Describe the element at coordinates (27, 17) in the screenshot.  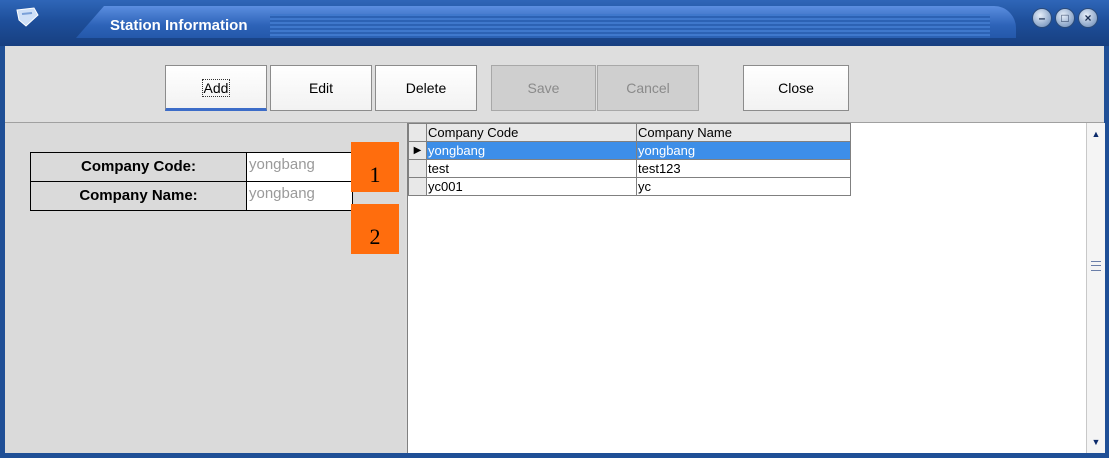
I see `app-icon` at that location.